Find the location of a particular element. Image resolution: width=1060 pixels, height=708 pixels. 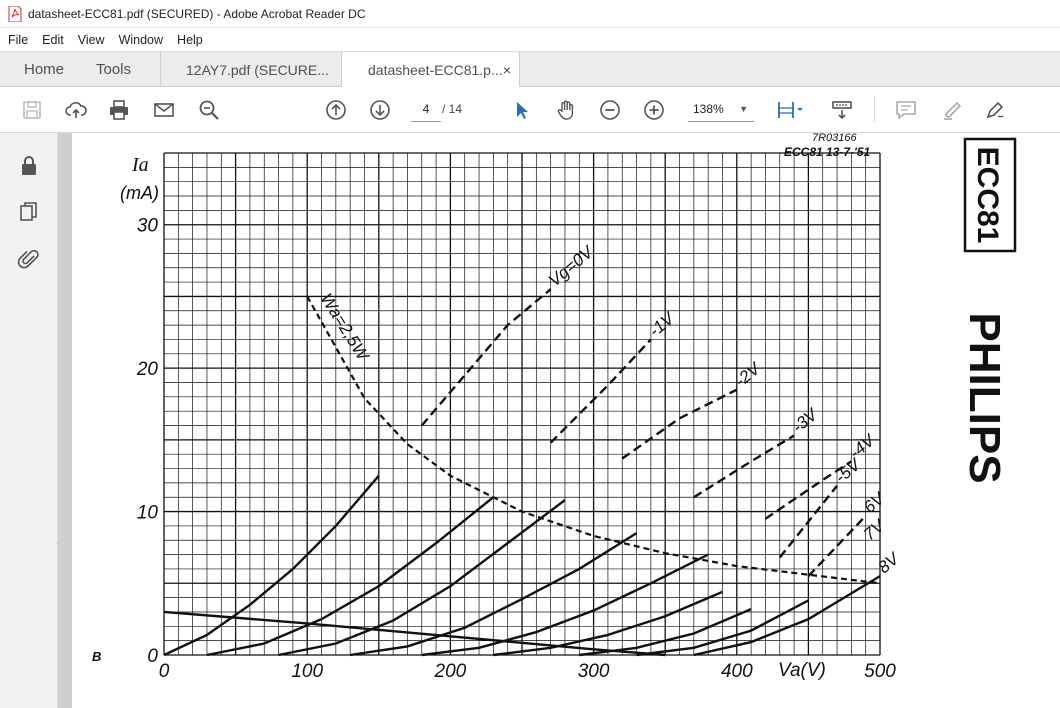

menu-view: View is located at coordinates (91, 40).